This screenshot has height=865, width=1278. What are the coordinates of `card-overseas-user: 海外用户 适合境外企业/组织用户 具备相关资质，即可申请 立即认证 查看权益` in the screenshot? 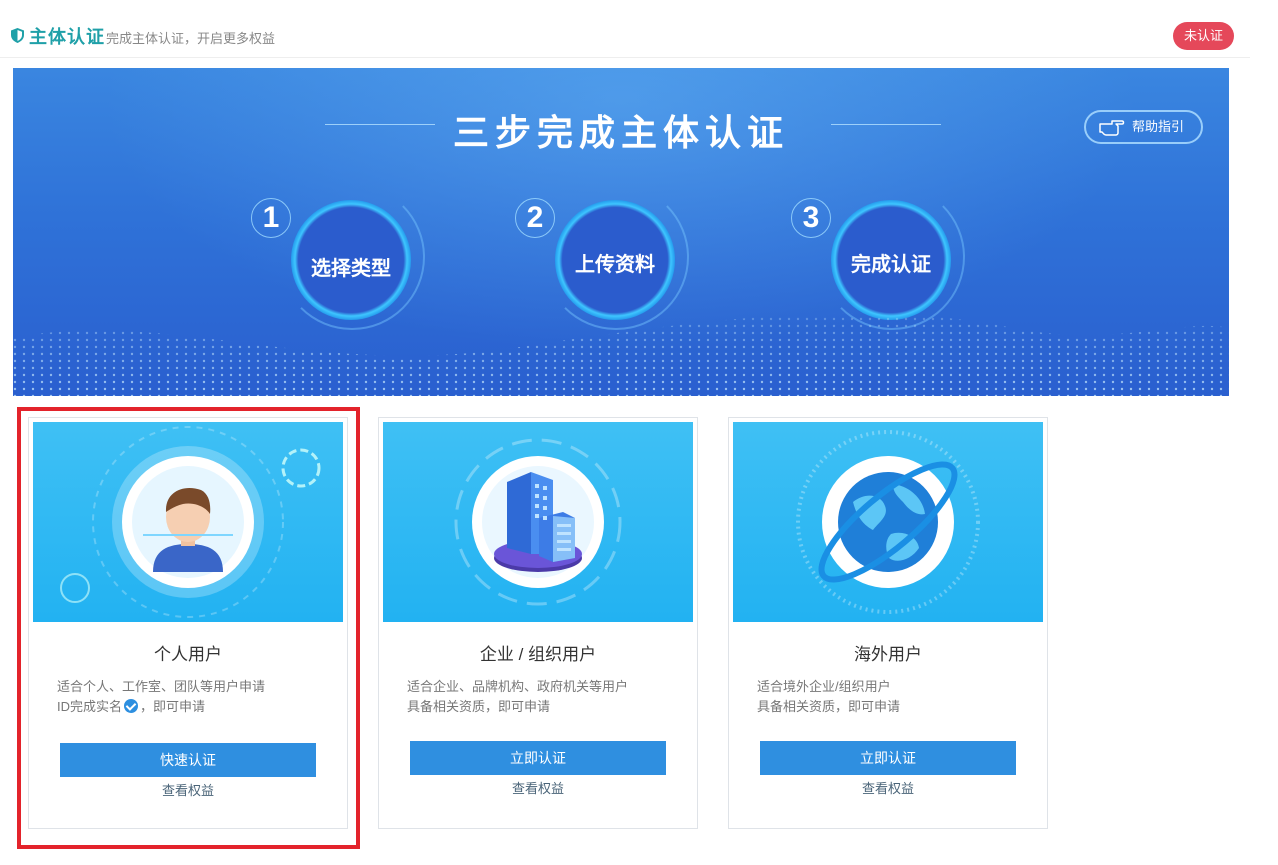 It's located at (888, 623).